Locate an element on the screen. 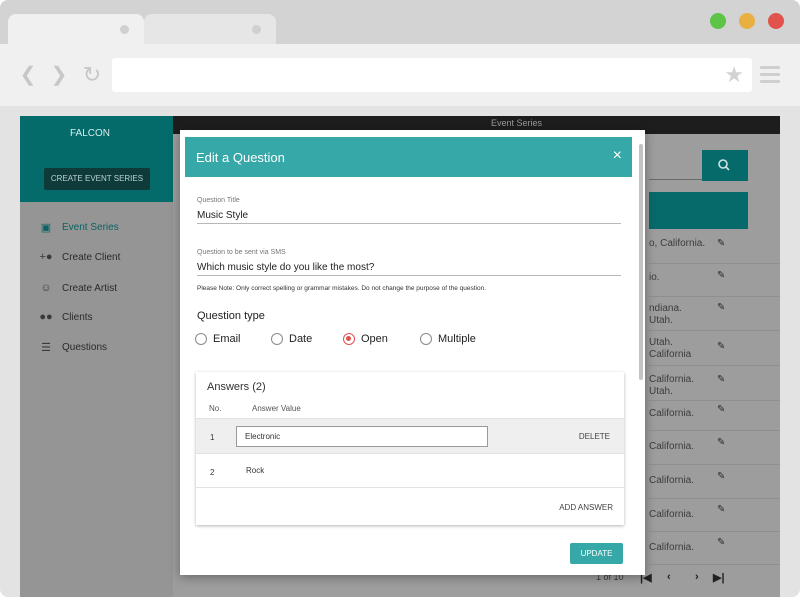 The image size is (800, 597). sms-question-field: Which music style do you like the most? is located at coordinates (285, 267).